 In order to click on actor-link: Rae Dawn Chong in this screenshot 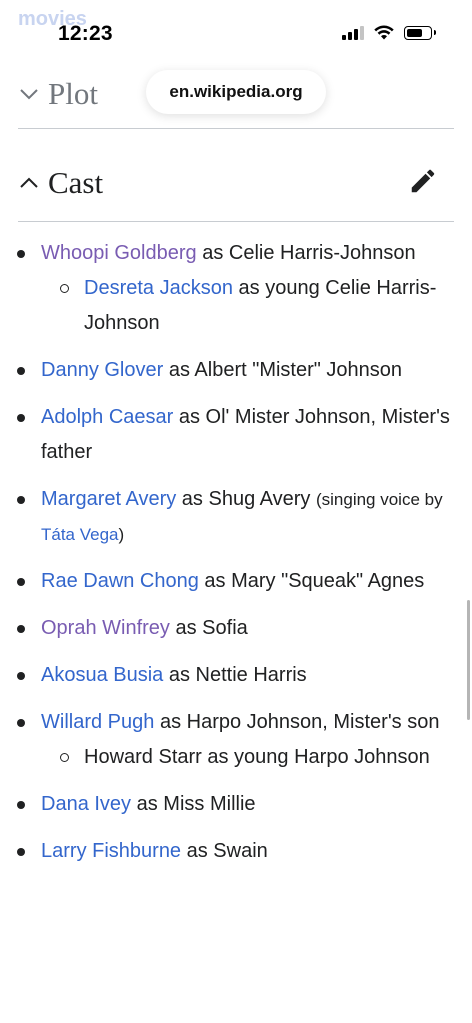, I will do `click(120, 581)`.